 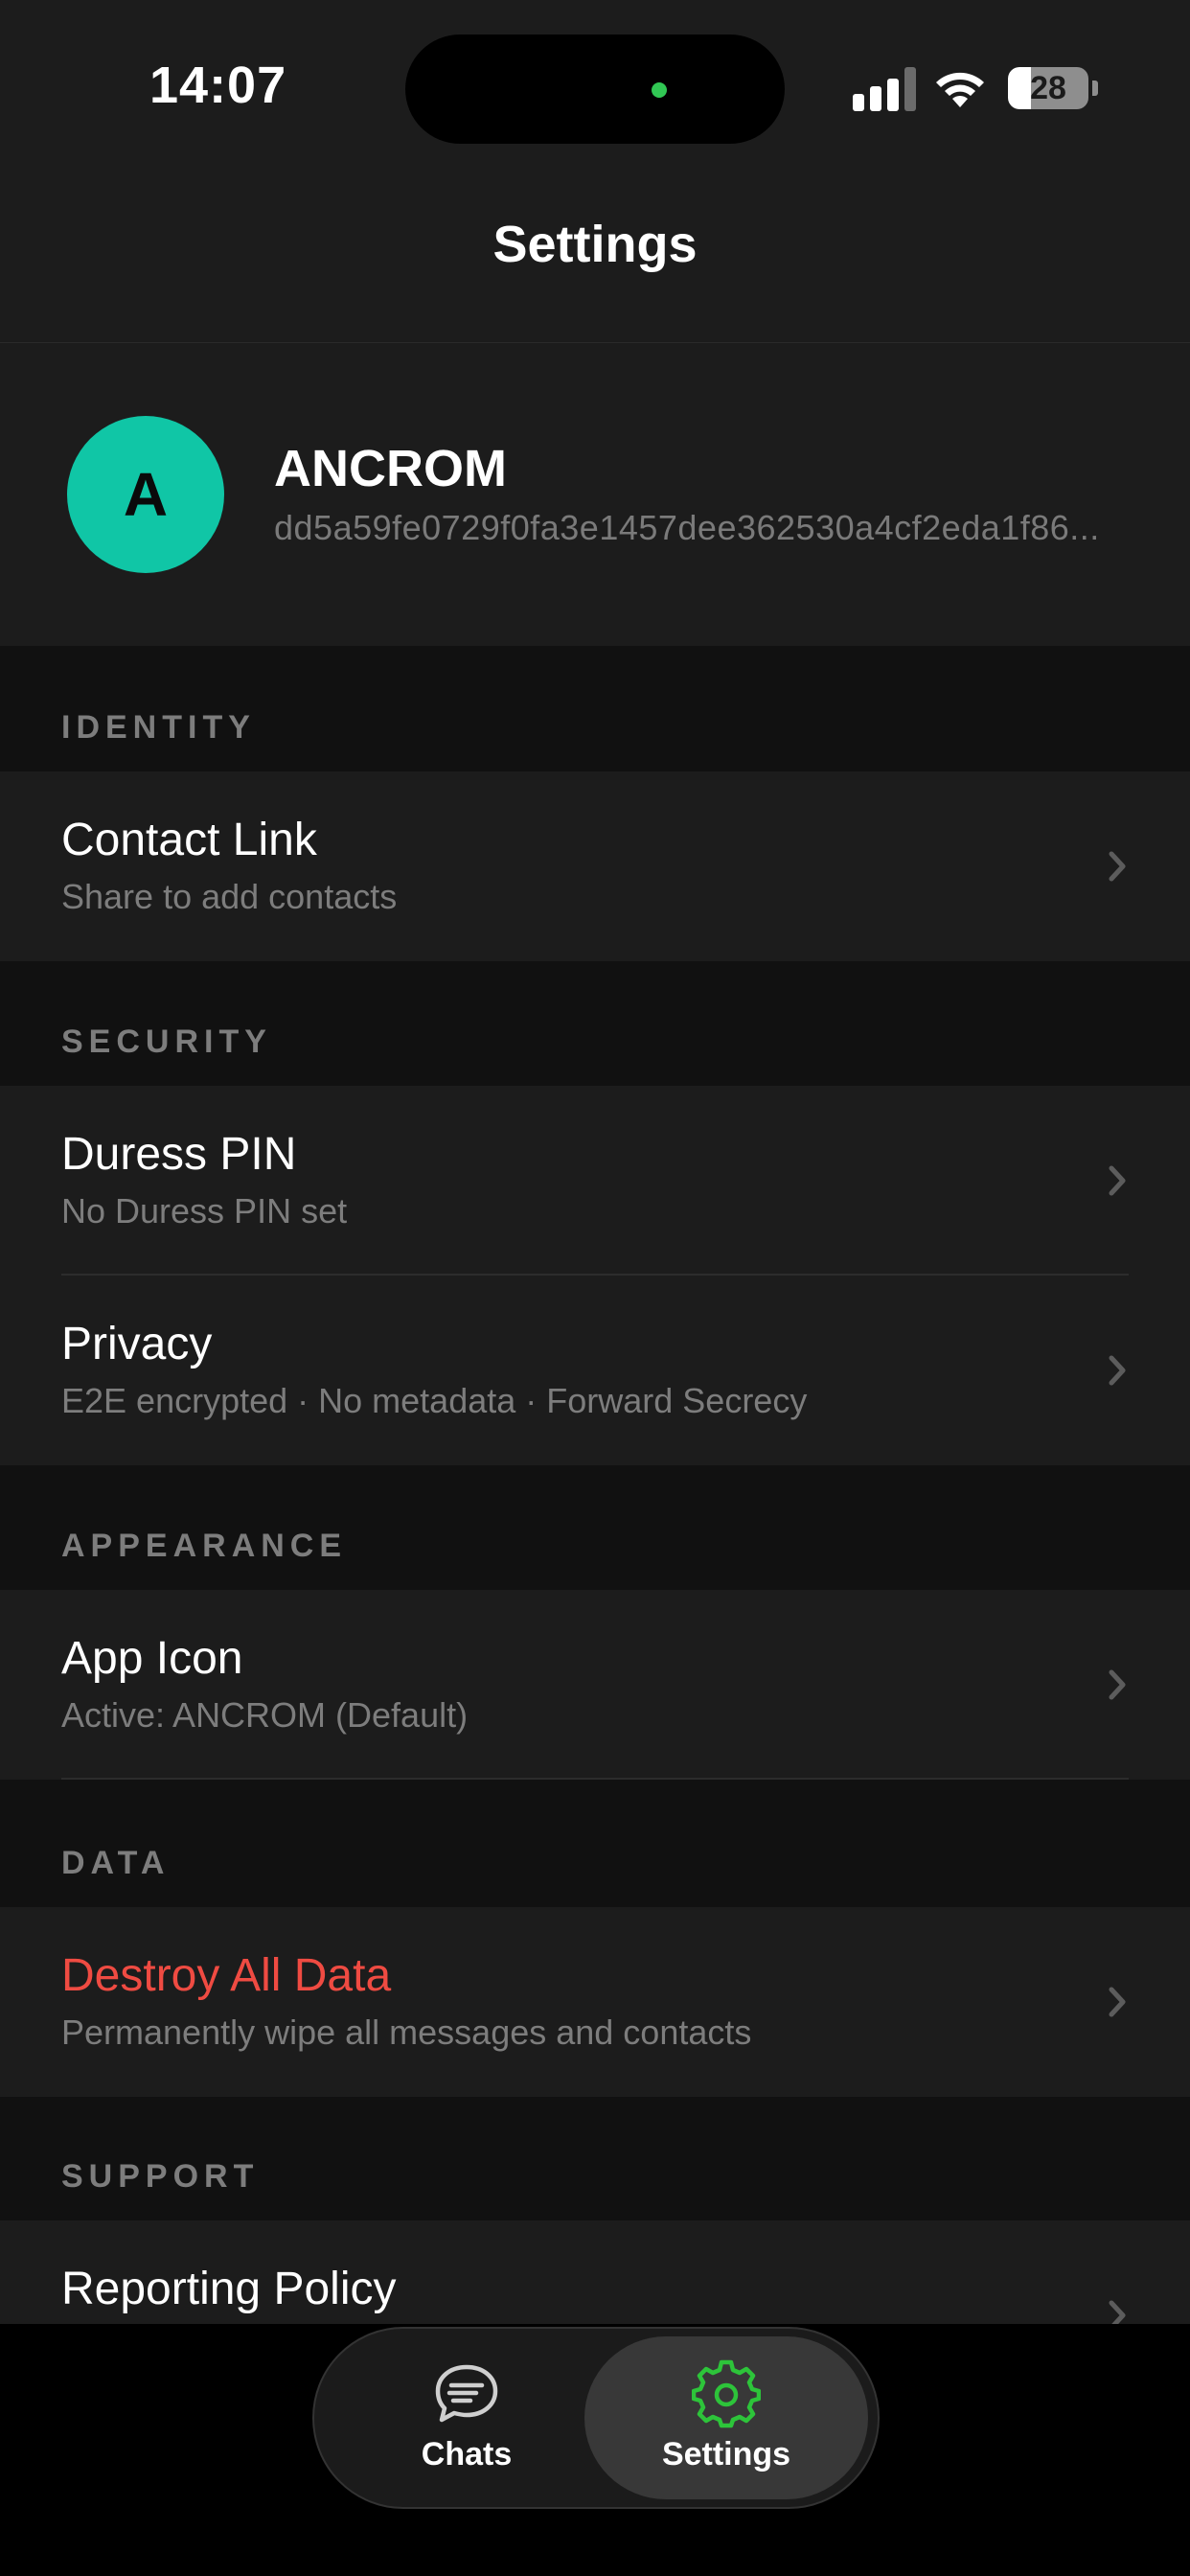 I want to click on section-header-identity: IDENTITY, so click(x=159, y=727).